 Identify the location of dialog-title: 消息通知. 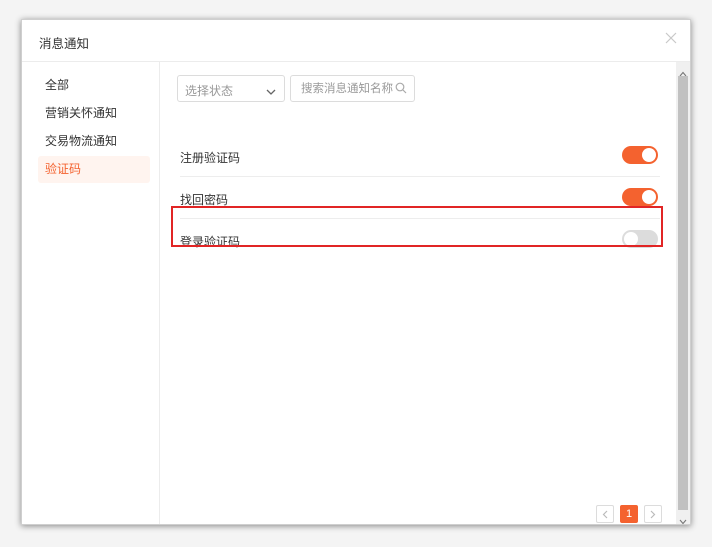
(64, 44).